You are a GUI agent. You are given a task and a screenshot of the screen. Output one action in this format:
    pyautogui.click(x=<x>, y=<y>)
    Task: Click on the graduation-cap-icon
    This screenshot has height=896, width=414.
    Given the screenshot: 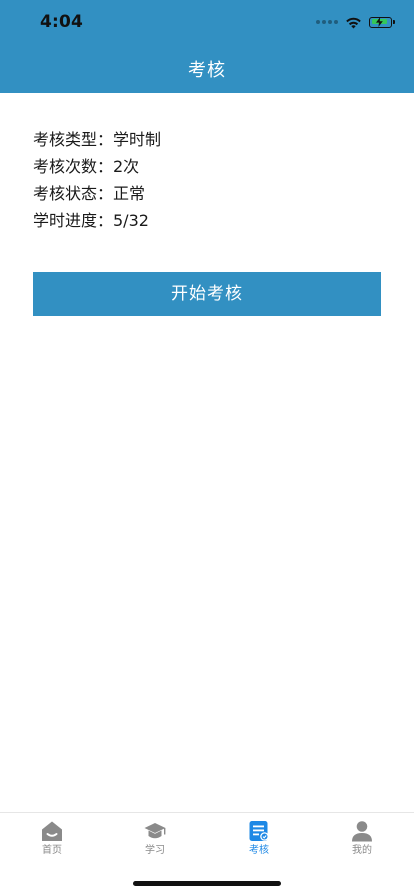 What is the action you would take?
    pyautogui.click(x=155, y=831)
    